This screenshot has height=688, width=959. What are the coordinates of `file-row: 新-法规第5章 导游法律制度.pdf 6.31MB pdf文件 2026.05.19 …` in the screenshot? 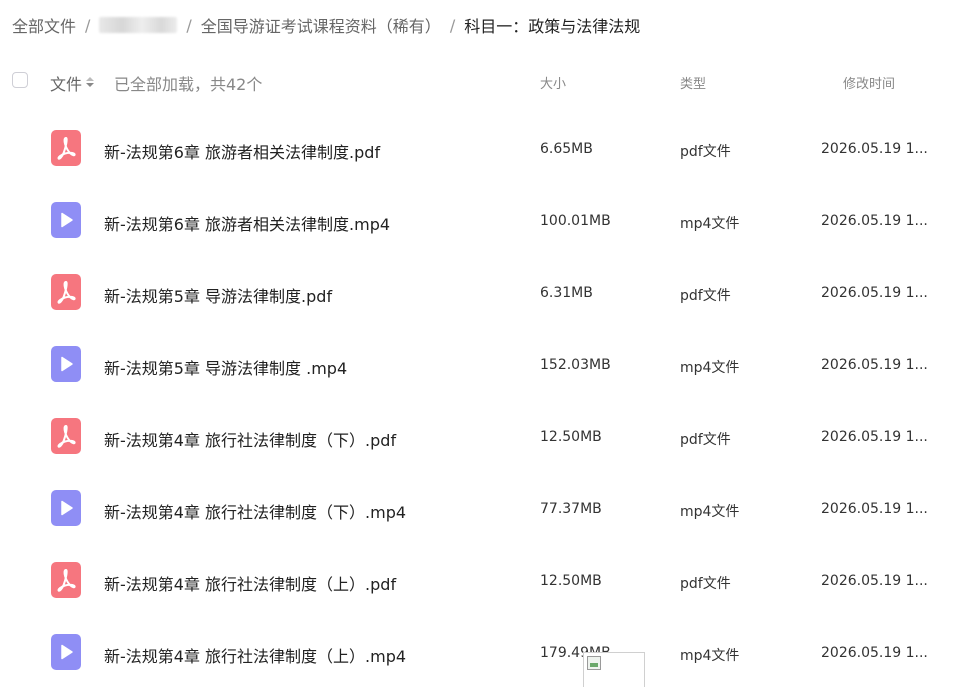 It's located at (479, 292).